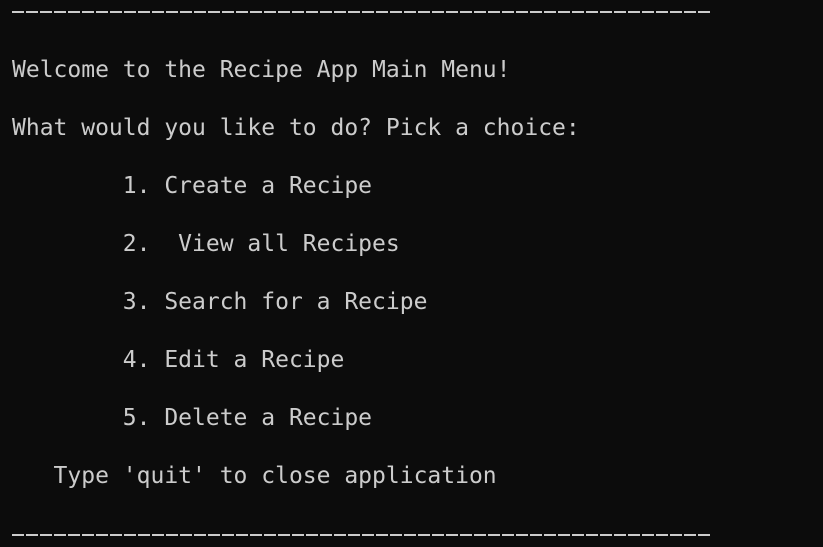 The image size is (823, 547). What do you see at coordinates (362, 12) in the screenshot?
I see `top-divider` at bounding box center [362, 12].